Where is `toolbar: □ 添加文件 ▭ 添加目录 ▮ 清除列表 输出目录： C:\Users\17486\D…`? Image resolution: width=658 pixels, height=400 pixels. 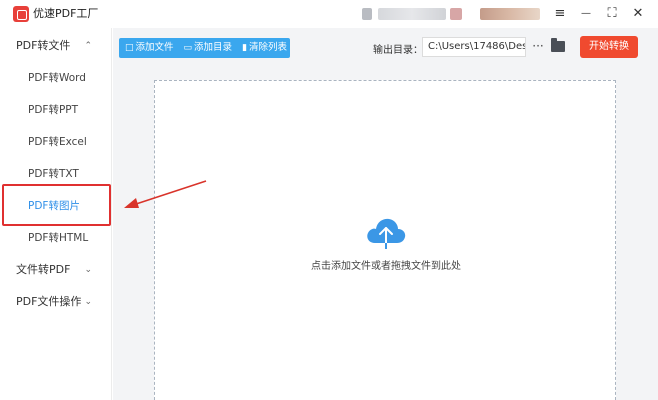 toolbar: □ 添加文件 ▭ 添加目录 ▮ 清除列表 输出目录： C:\Users\17486\D… is located at coordinates (385, 48).